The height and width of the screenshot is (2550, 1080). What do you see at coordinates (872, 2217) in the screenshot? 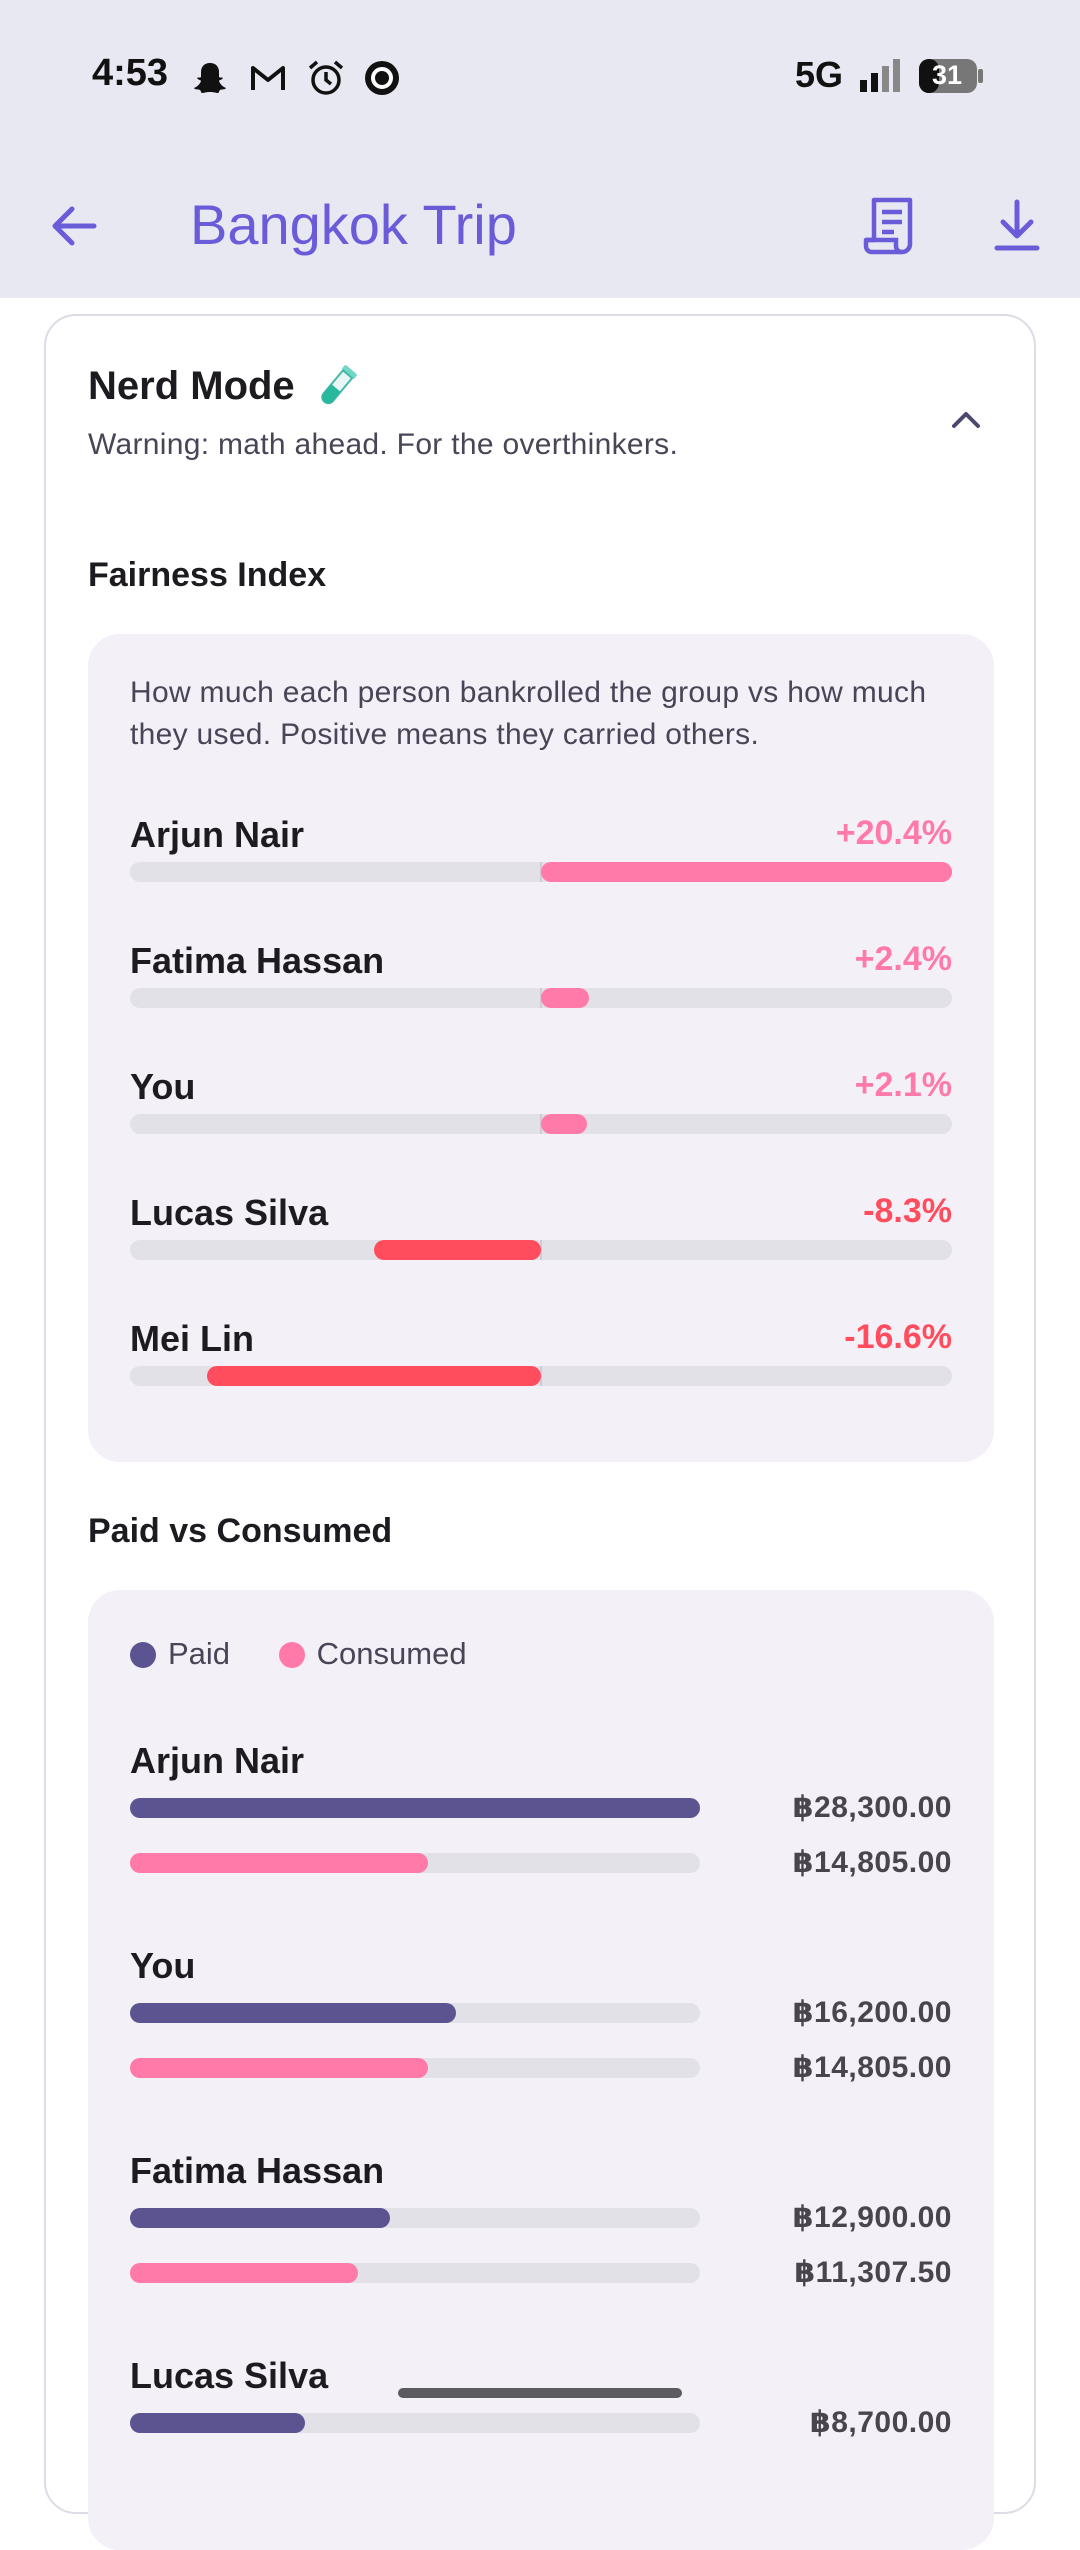
I see `paid-amount: ฿12,900.00` at bounding box center [872, 2217].